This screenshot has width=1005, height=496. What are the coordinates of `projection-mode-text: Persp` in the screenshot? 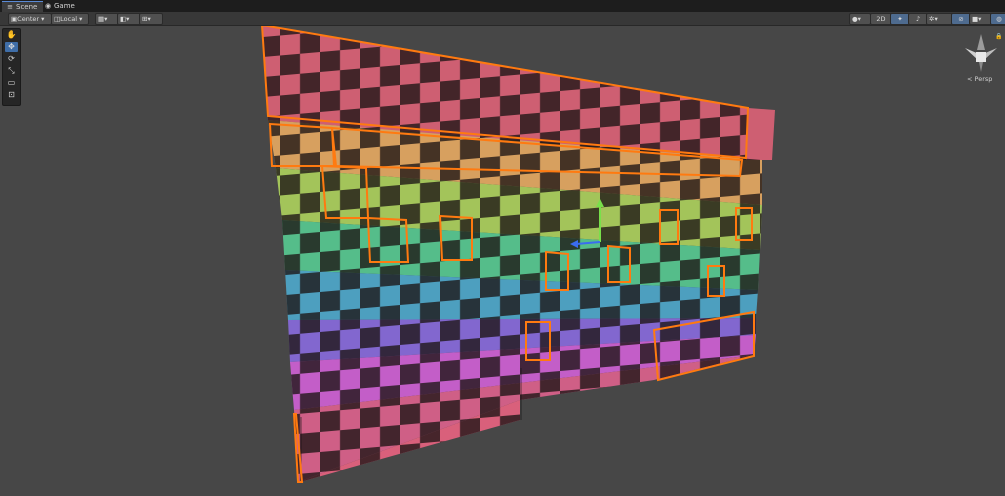 It's located at (983, 79).